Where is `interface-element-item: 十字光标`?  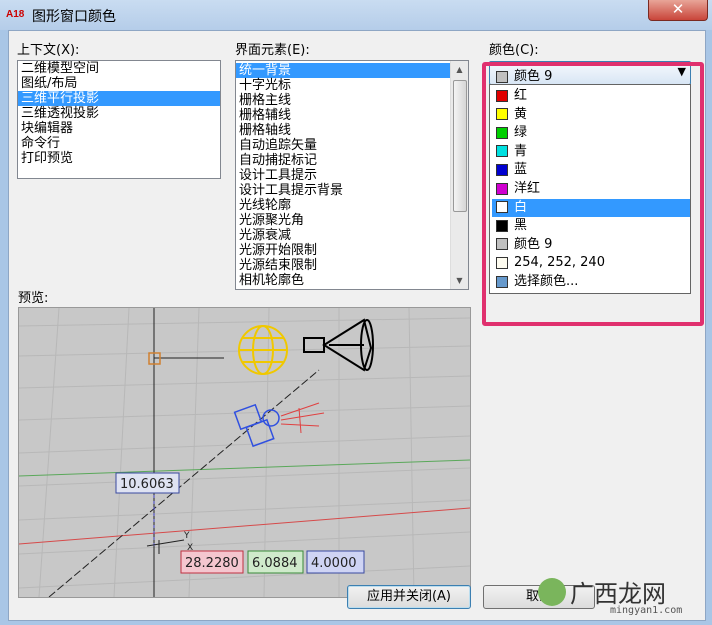 interface-element-item: 十字光标 is located at coordinates (343, 85).